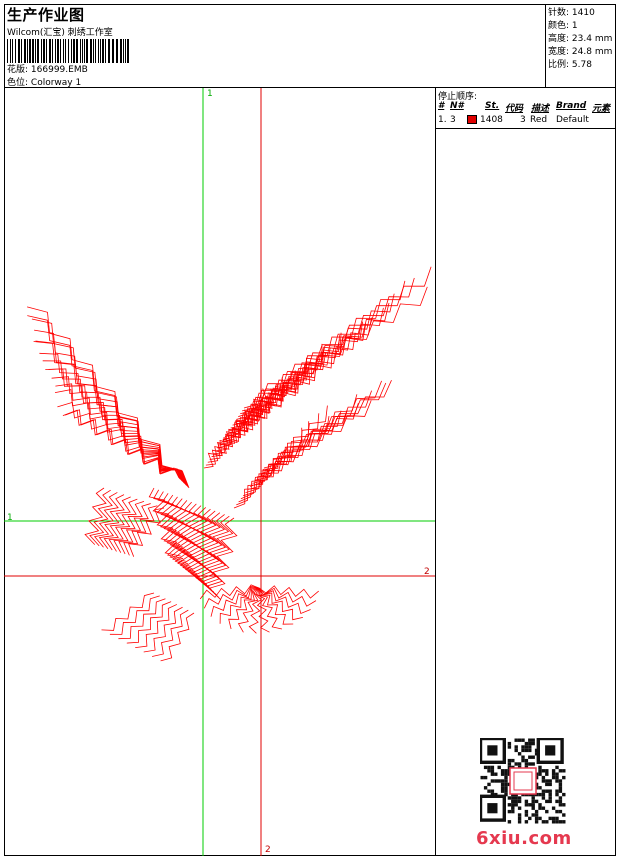  I want to click on stat-colors: 颜色: 1, so click(563, 26).